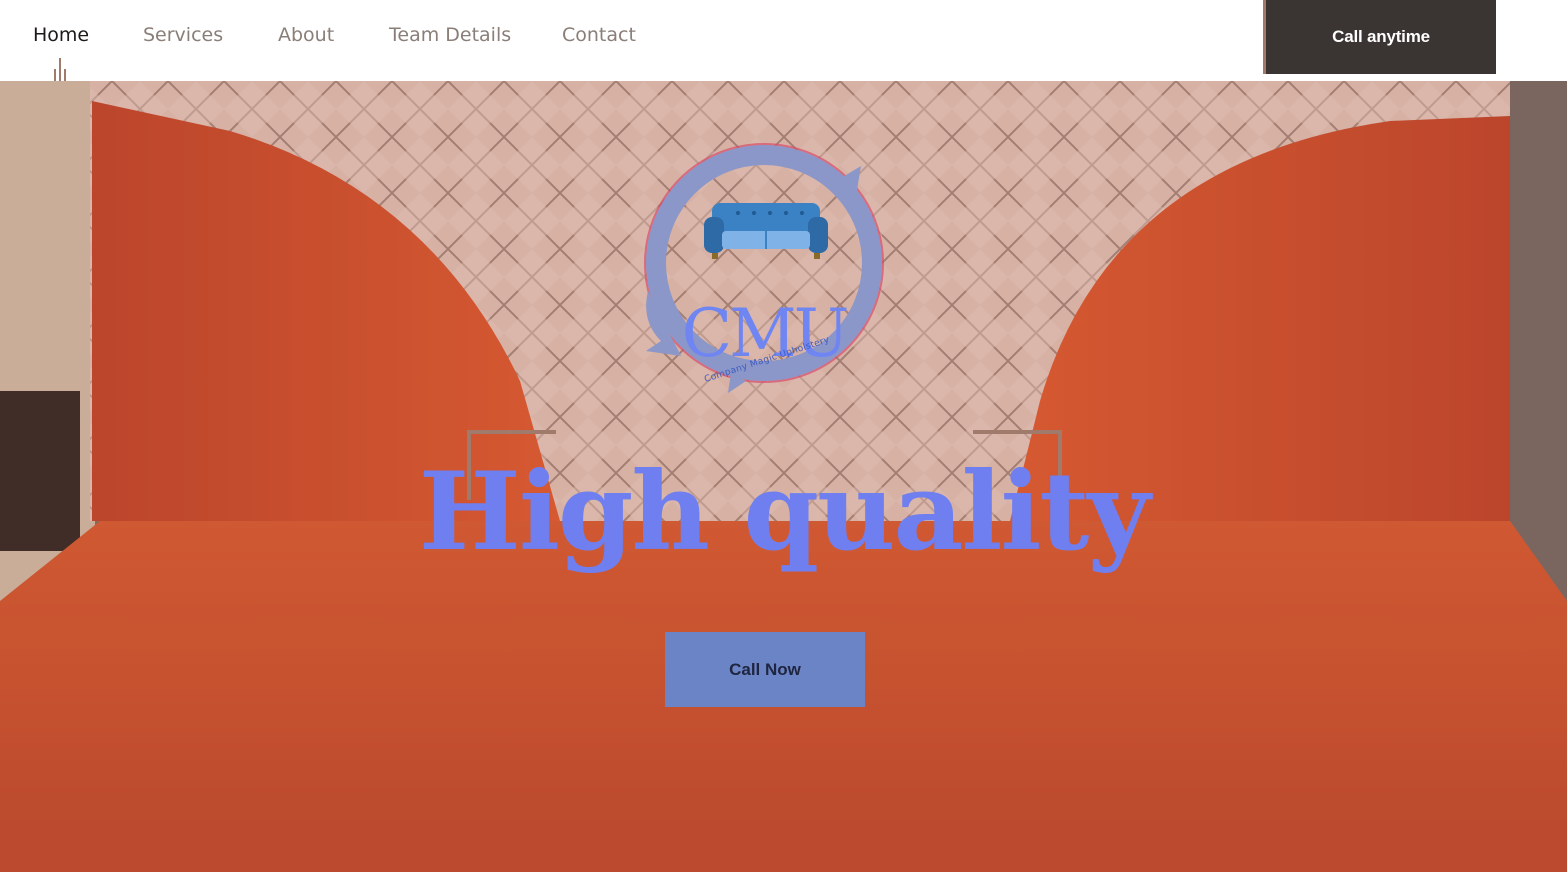 This screenshot has width=1567, height=872. What do you see at coordinates (766, 231) in the screenshot?
I see `sofa-icon` at bounding box center [766, 231].